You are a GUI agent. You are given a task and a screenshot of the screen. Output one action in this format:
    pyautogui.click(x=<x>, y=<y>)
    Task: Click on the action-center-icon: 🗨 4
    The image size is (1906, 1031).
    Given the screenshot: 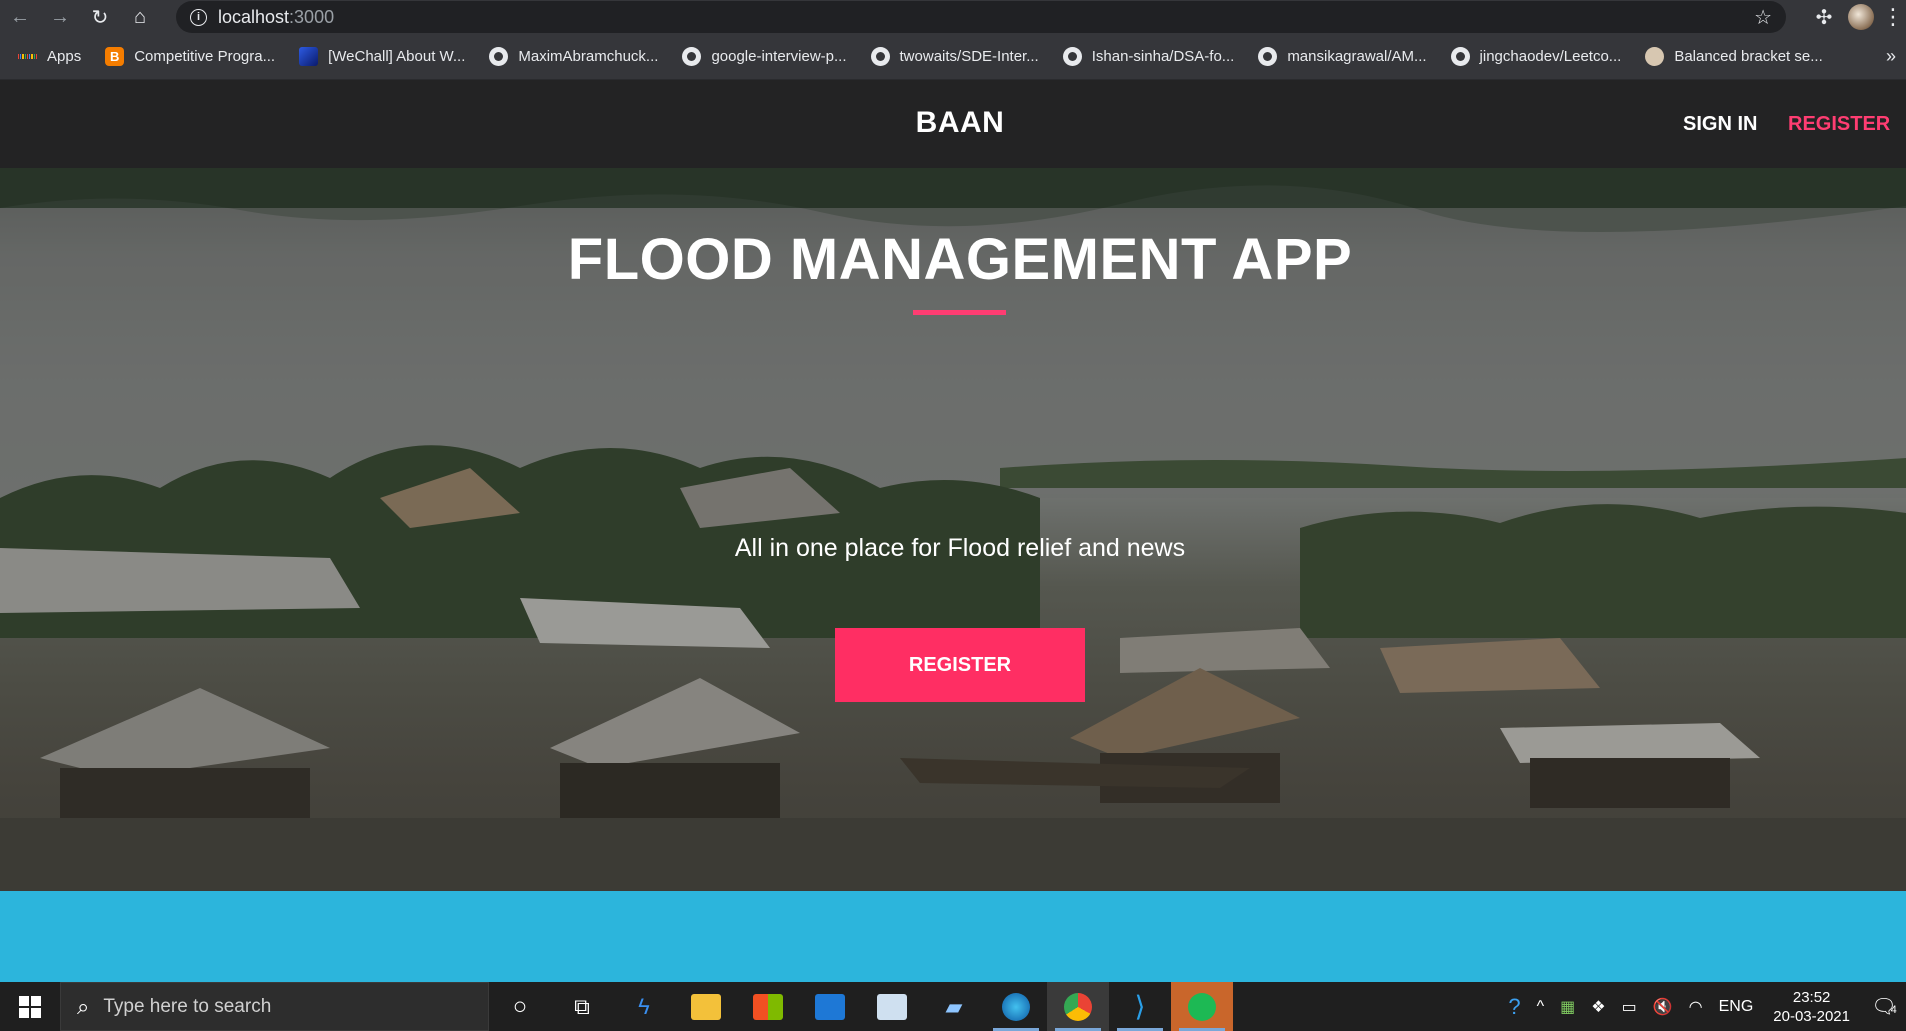 What is the action you would take?
    pyautogui.click(x=1884, y=1006)
    